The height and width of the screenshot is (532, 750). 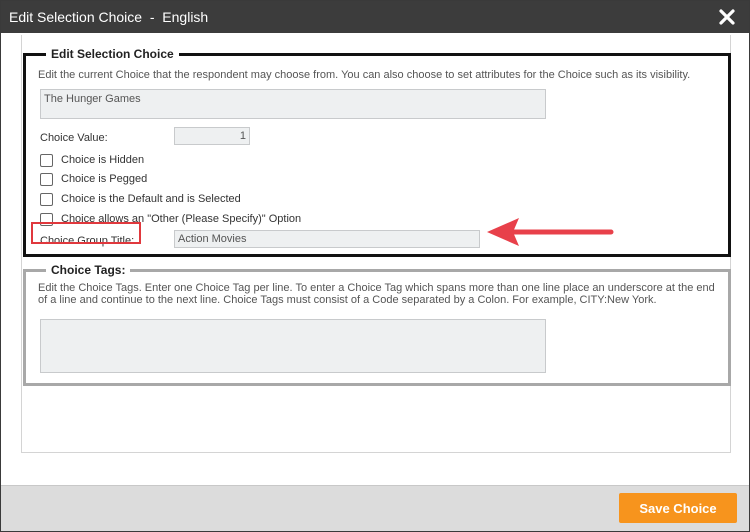 What do you see at coordinates (678, 508) in the screenshot?
I see `save-choice-button: Save Choice` at bounding box center [678, 508].